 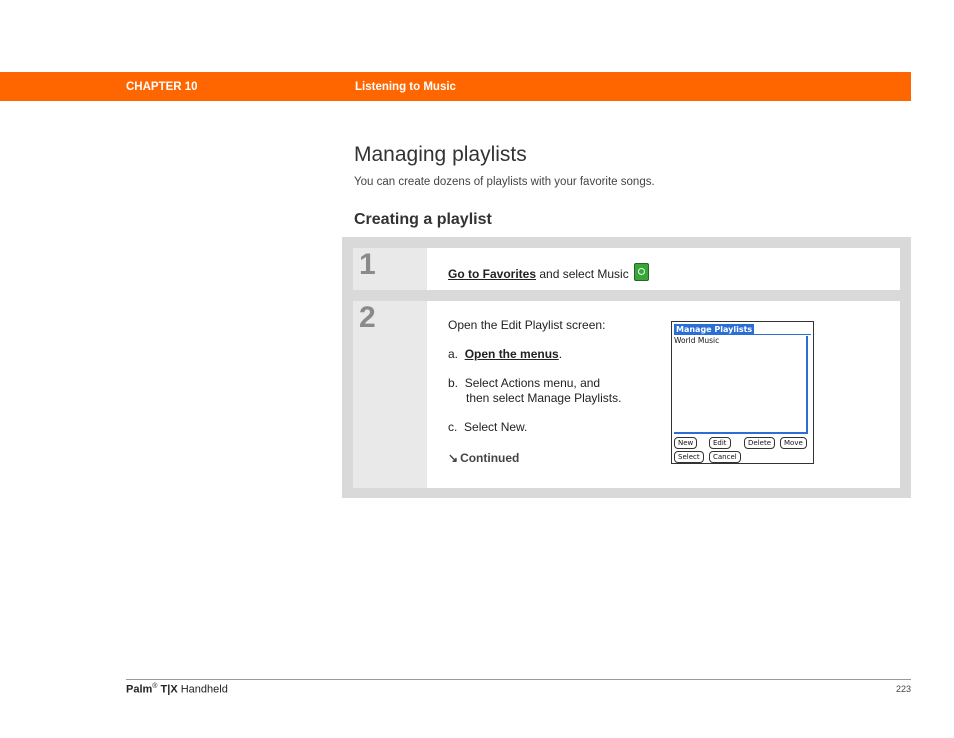 What do you see at coordinates (742, 334) in the screenshot?
I see `palm-title-underline` at bounding box center [742, 334].